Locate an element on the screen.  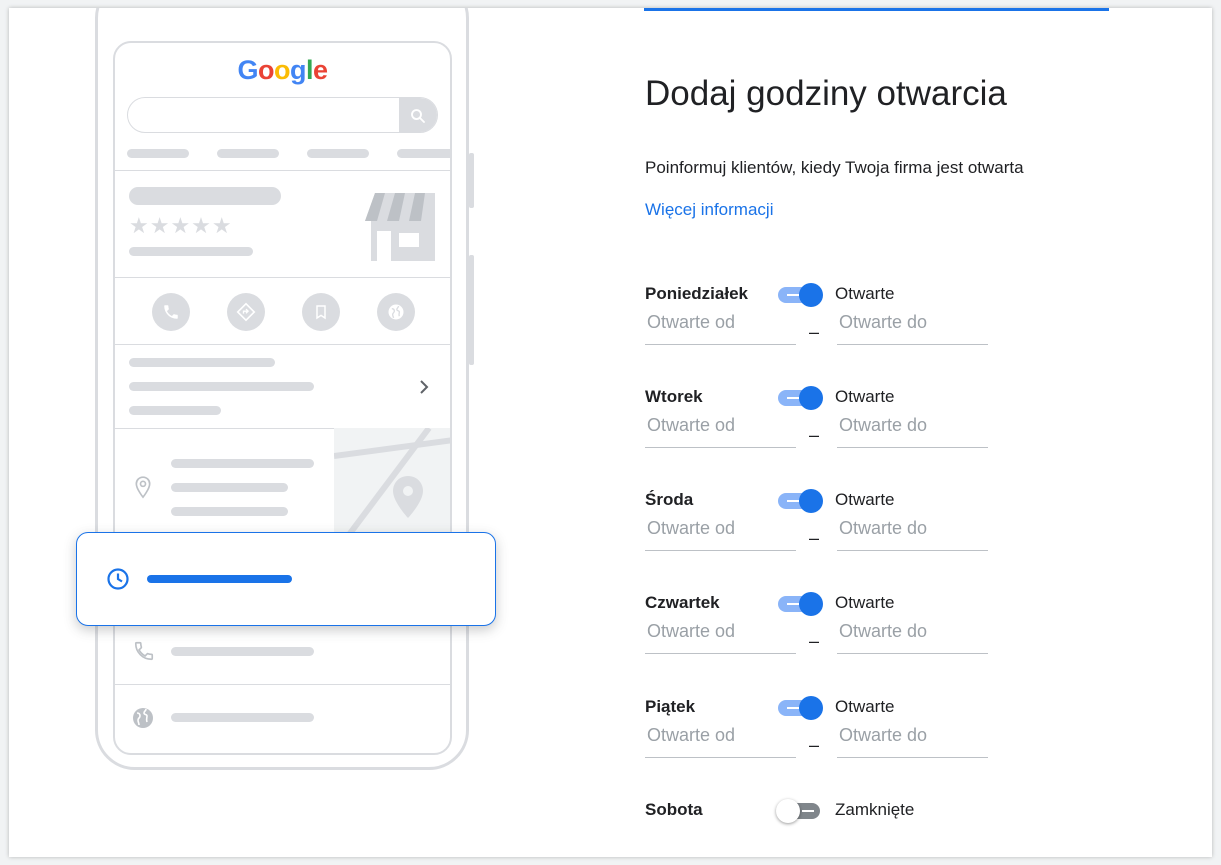
day-name: Piątek is located at coordinates (670, 706).